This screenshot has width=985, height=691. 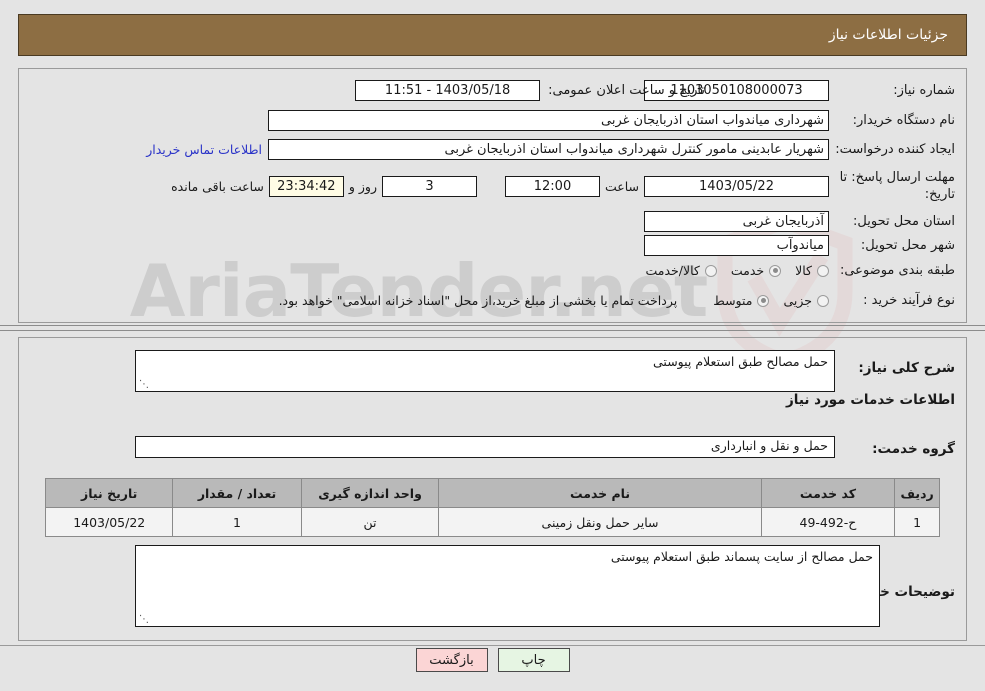 What do you see at coordinates (109, 522) in the screenshot?
I see `cell-need-date: 1403/05/22` at bounding box center [109, 522].